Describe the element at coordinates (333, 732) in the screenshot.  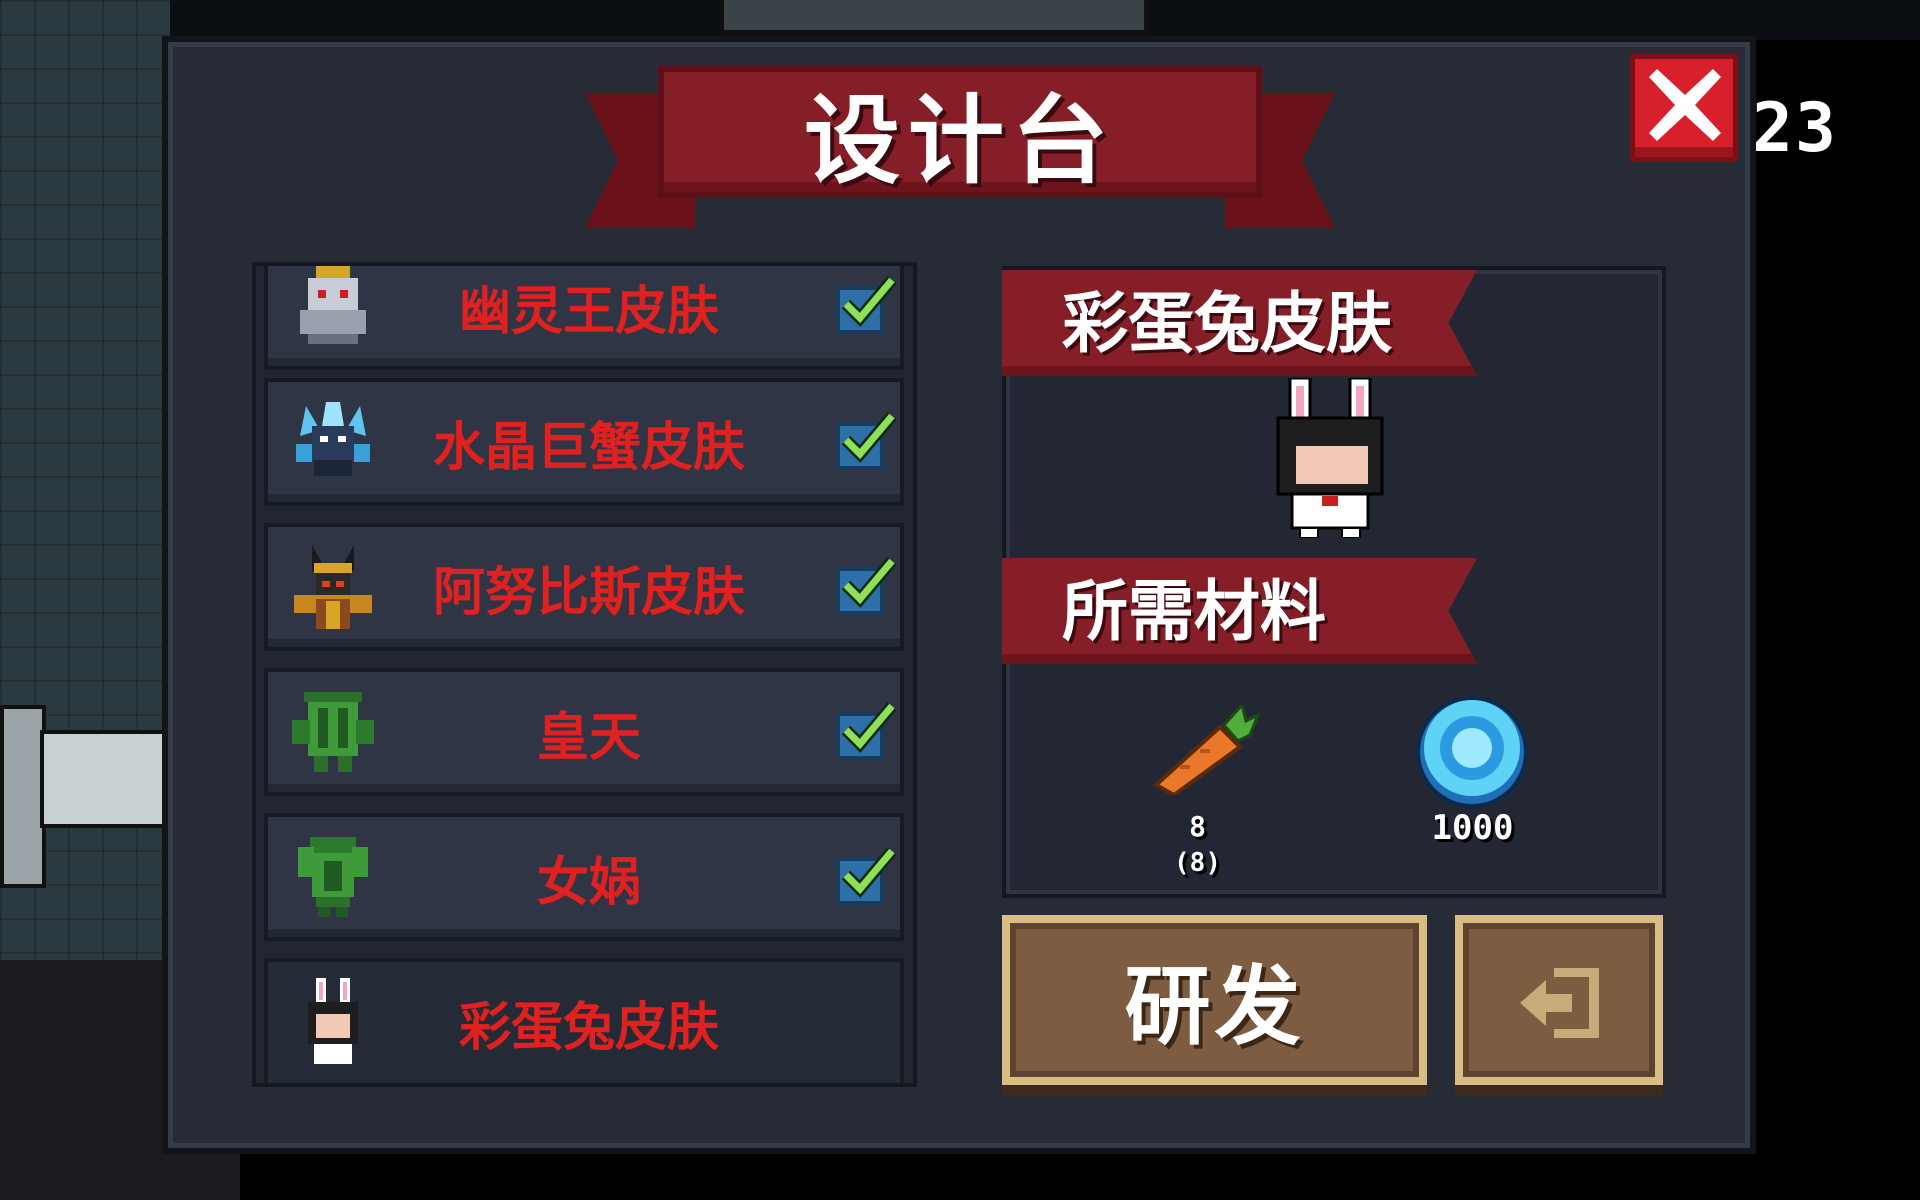
I see `huangtian-icon` at that location.